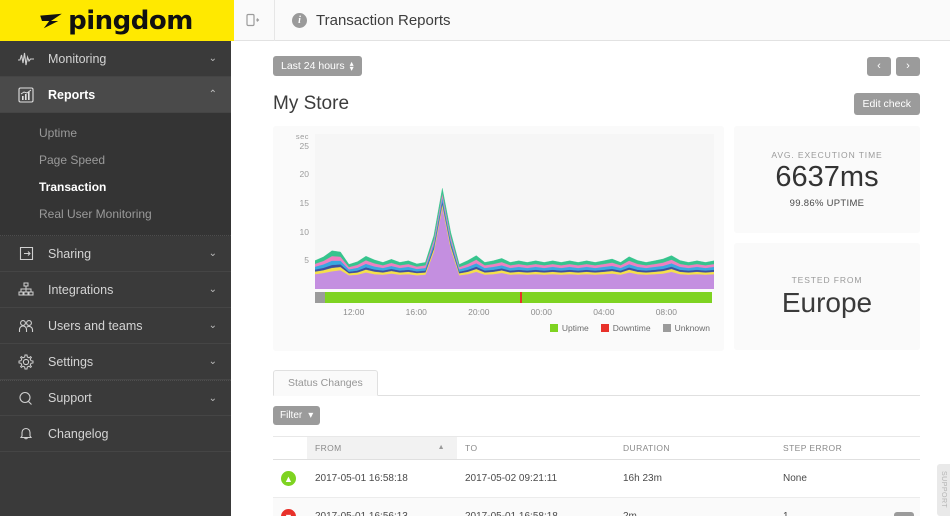 Image resolution: width=950 pixels, height=516 pixels. I want to click on y-axis-tick: 5, so click(306, 260).